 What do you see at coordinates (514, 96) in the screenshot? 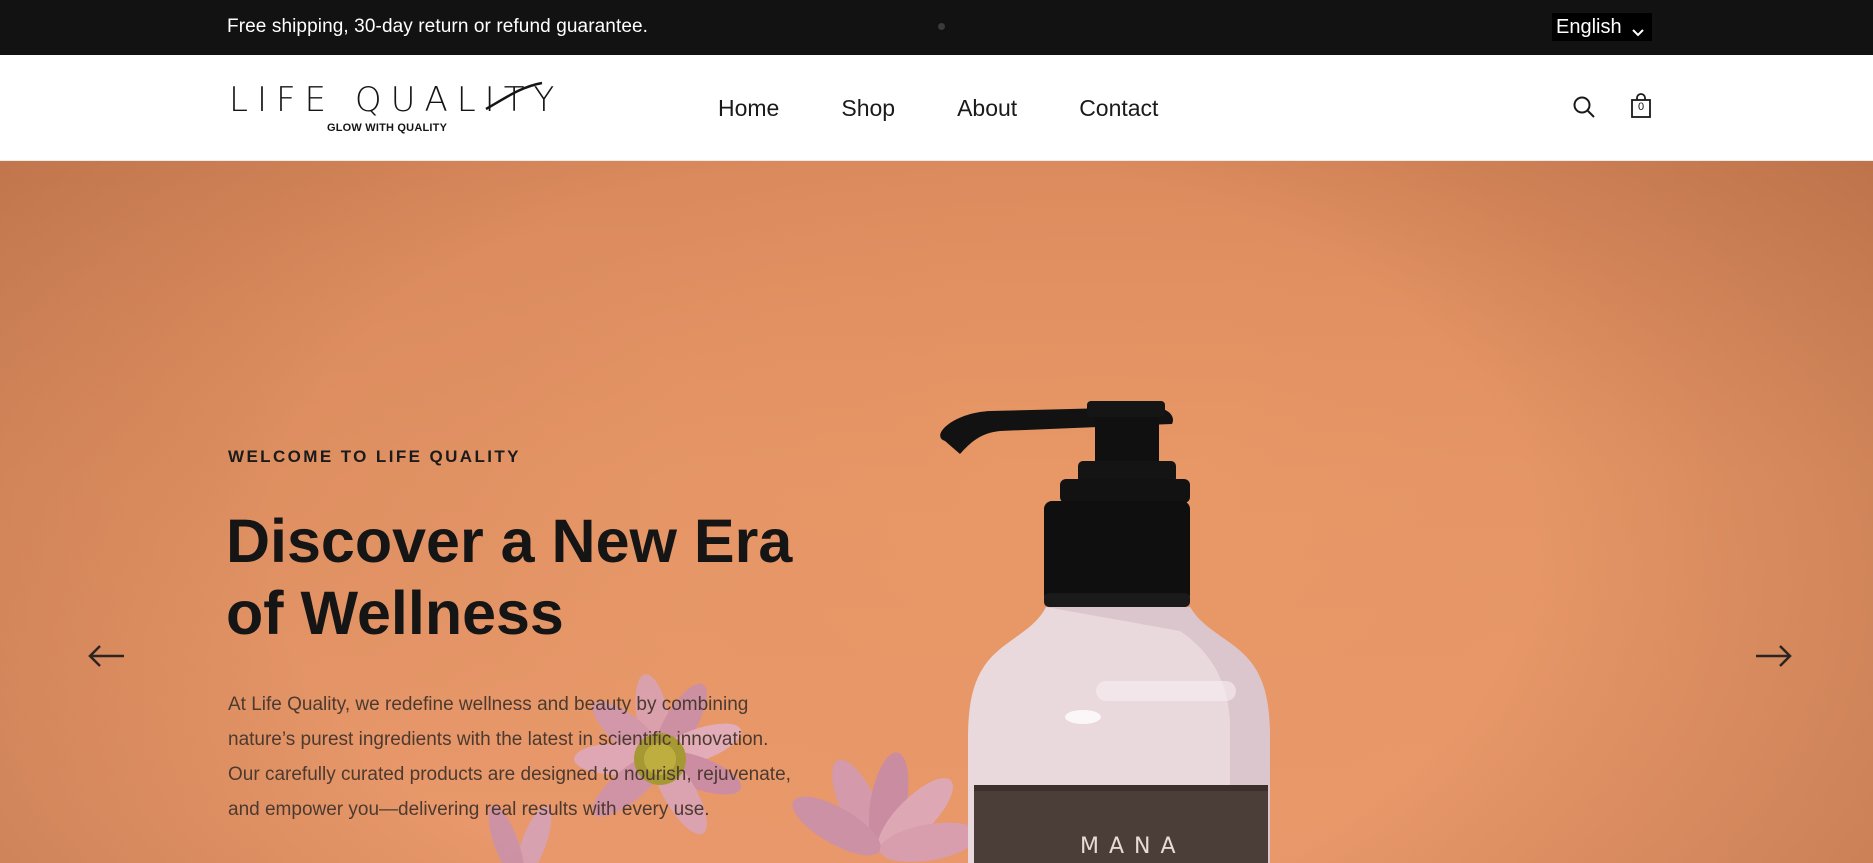
I see `logo-swoosh-icon` at bounding box center [514, 96].